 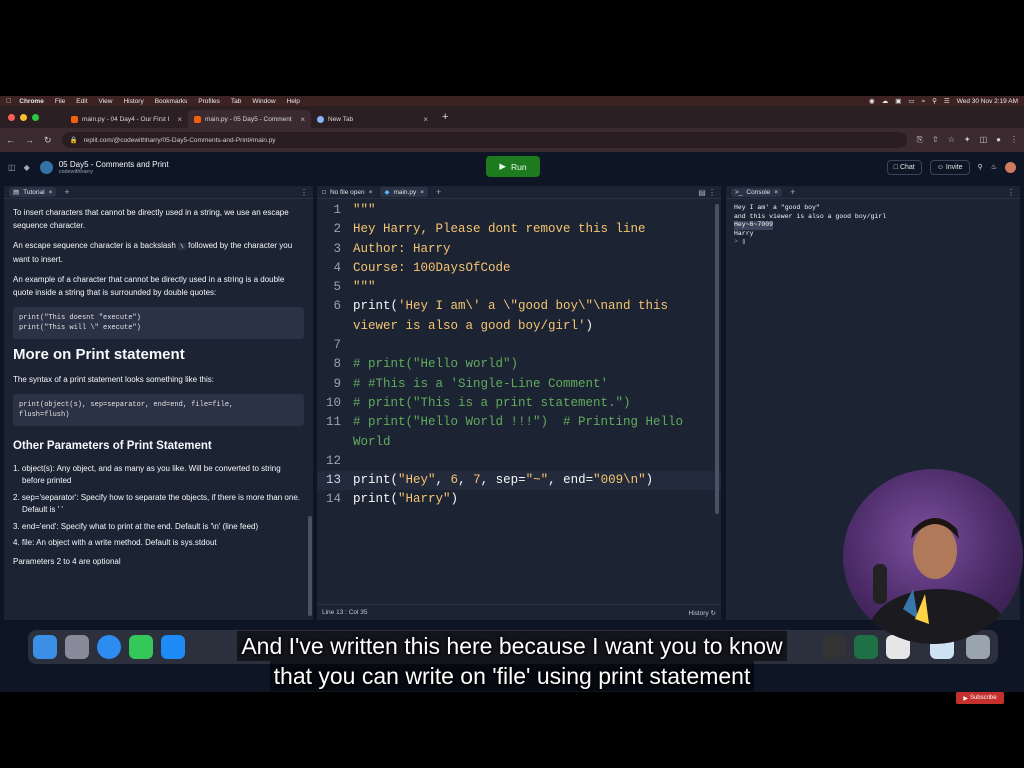 What do you see at coordinates (67, 561) in the screenshot?
I see `tutorial-paragraph: Parameters 2 to 4 are optional` at bounding box center [67, 561].